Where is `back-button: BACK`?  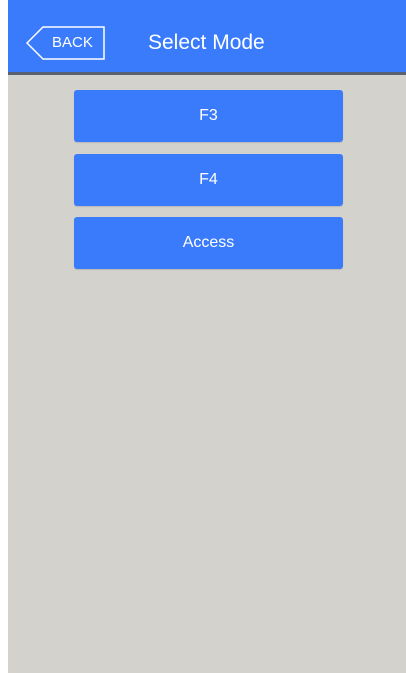
back-button: BACK is located at coordinates (66, 43).